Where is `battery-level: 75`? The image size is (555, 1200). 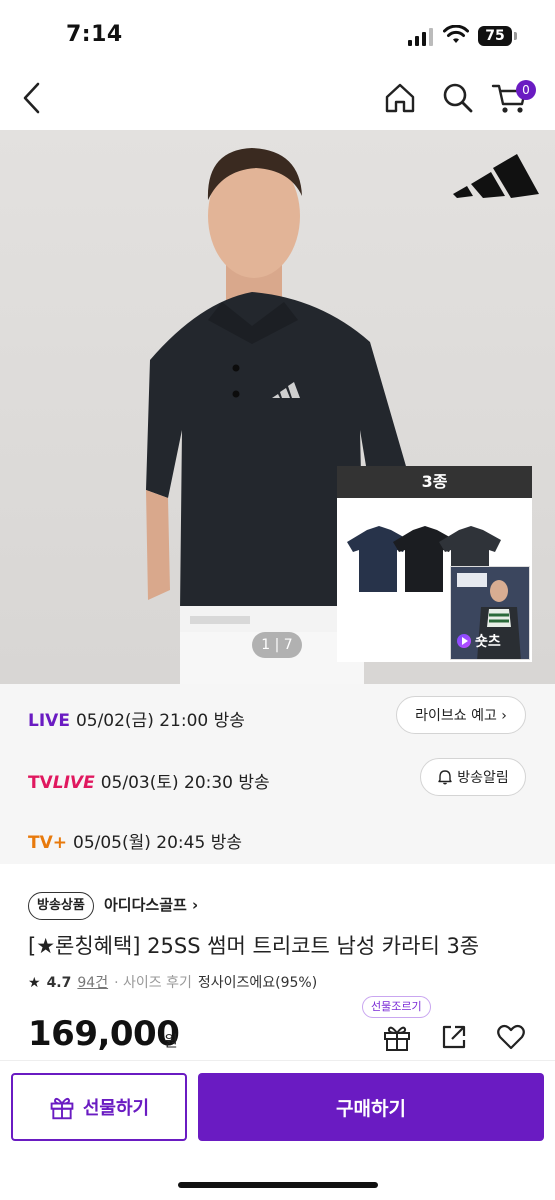
battery-level: 75 is located at coordinates (495, 36).